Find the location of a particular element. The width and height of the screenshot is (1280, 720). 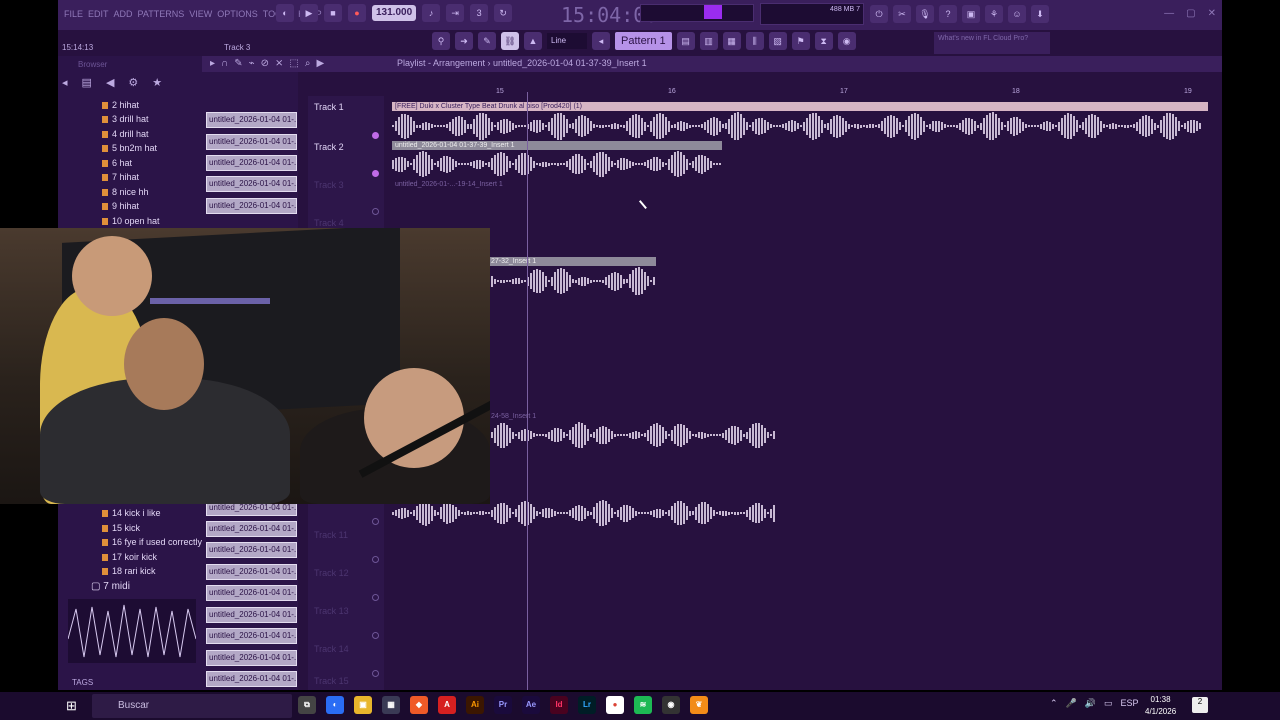

chat-icon: ☺ is located at coordinates (1017, 14).